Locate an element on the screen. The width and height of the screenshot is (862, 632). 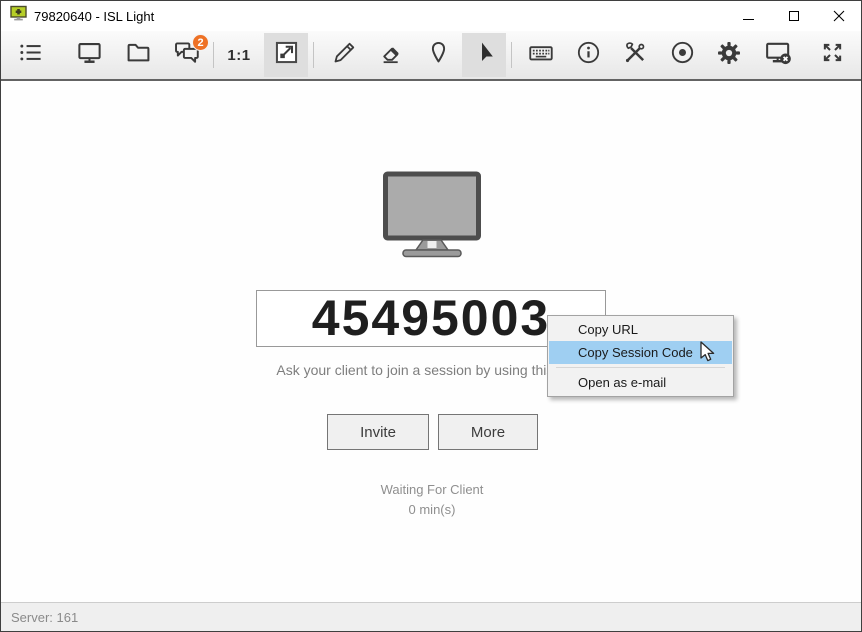
cursor-arrow-icon is located at coordinates (484, 55).